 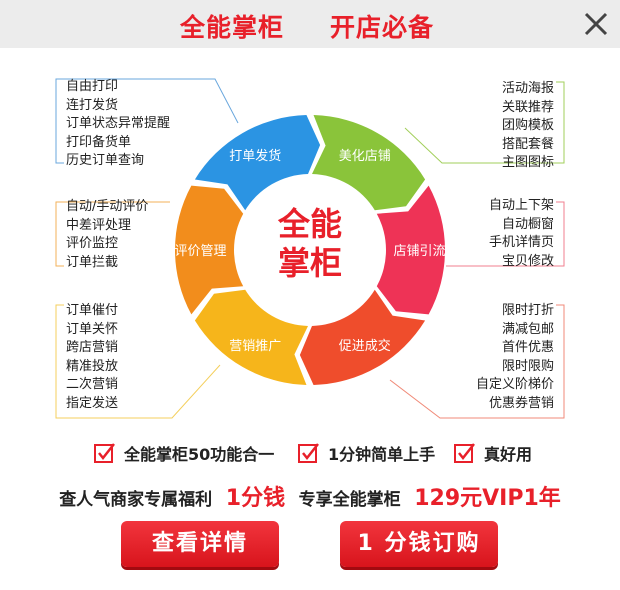 I want to click on list-item-yinliu: 自动上下架, so click(x=521, y=205).